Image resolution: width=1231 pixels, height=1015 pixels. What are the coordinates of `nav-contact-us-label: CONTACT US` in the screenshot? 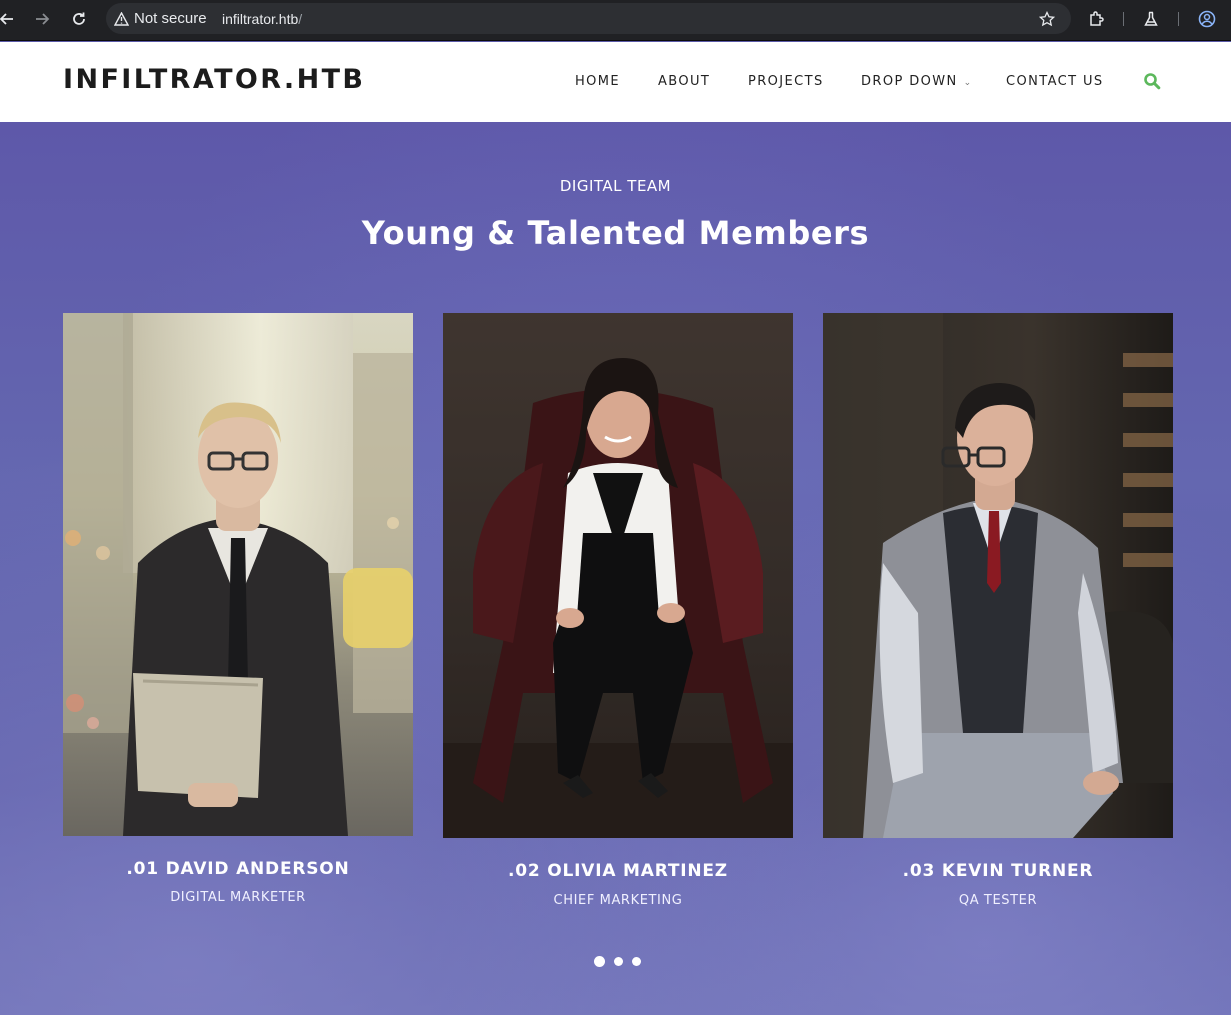 It's located at (1055, 81).